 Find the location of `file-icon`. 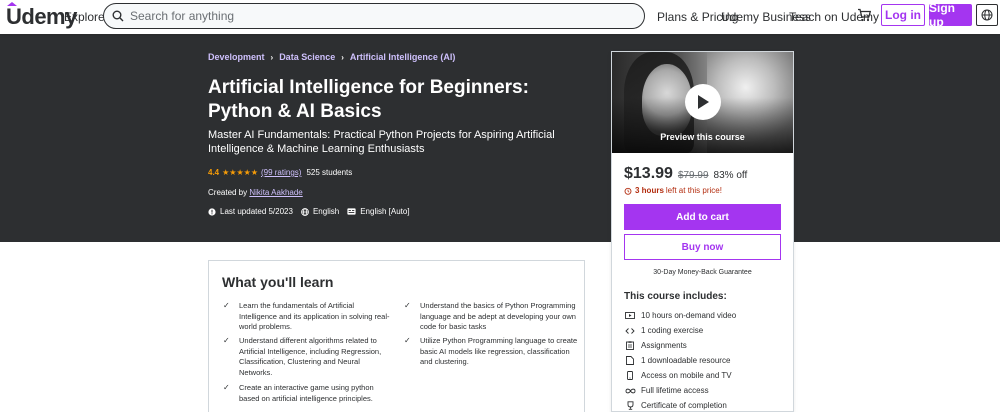

file-icon is located at coordinates (630, 361).